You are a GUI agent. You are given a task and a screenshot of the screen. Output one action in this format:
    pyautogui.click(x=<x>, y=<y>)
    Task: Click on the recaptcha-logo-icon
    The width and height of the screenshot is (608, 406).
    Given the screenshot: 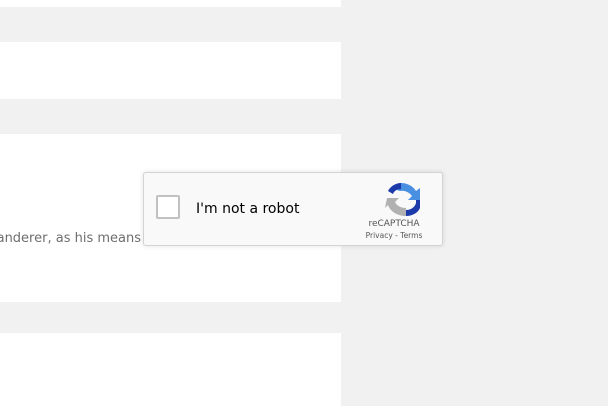 What is the action you would take?
    pyautogui.click(x=402, y=199)
    